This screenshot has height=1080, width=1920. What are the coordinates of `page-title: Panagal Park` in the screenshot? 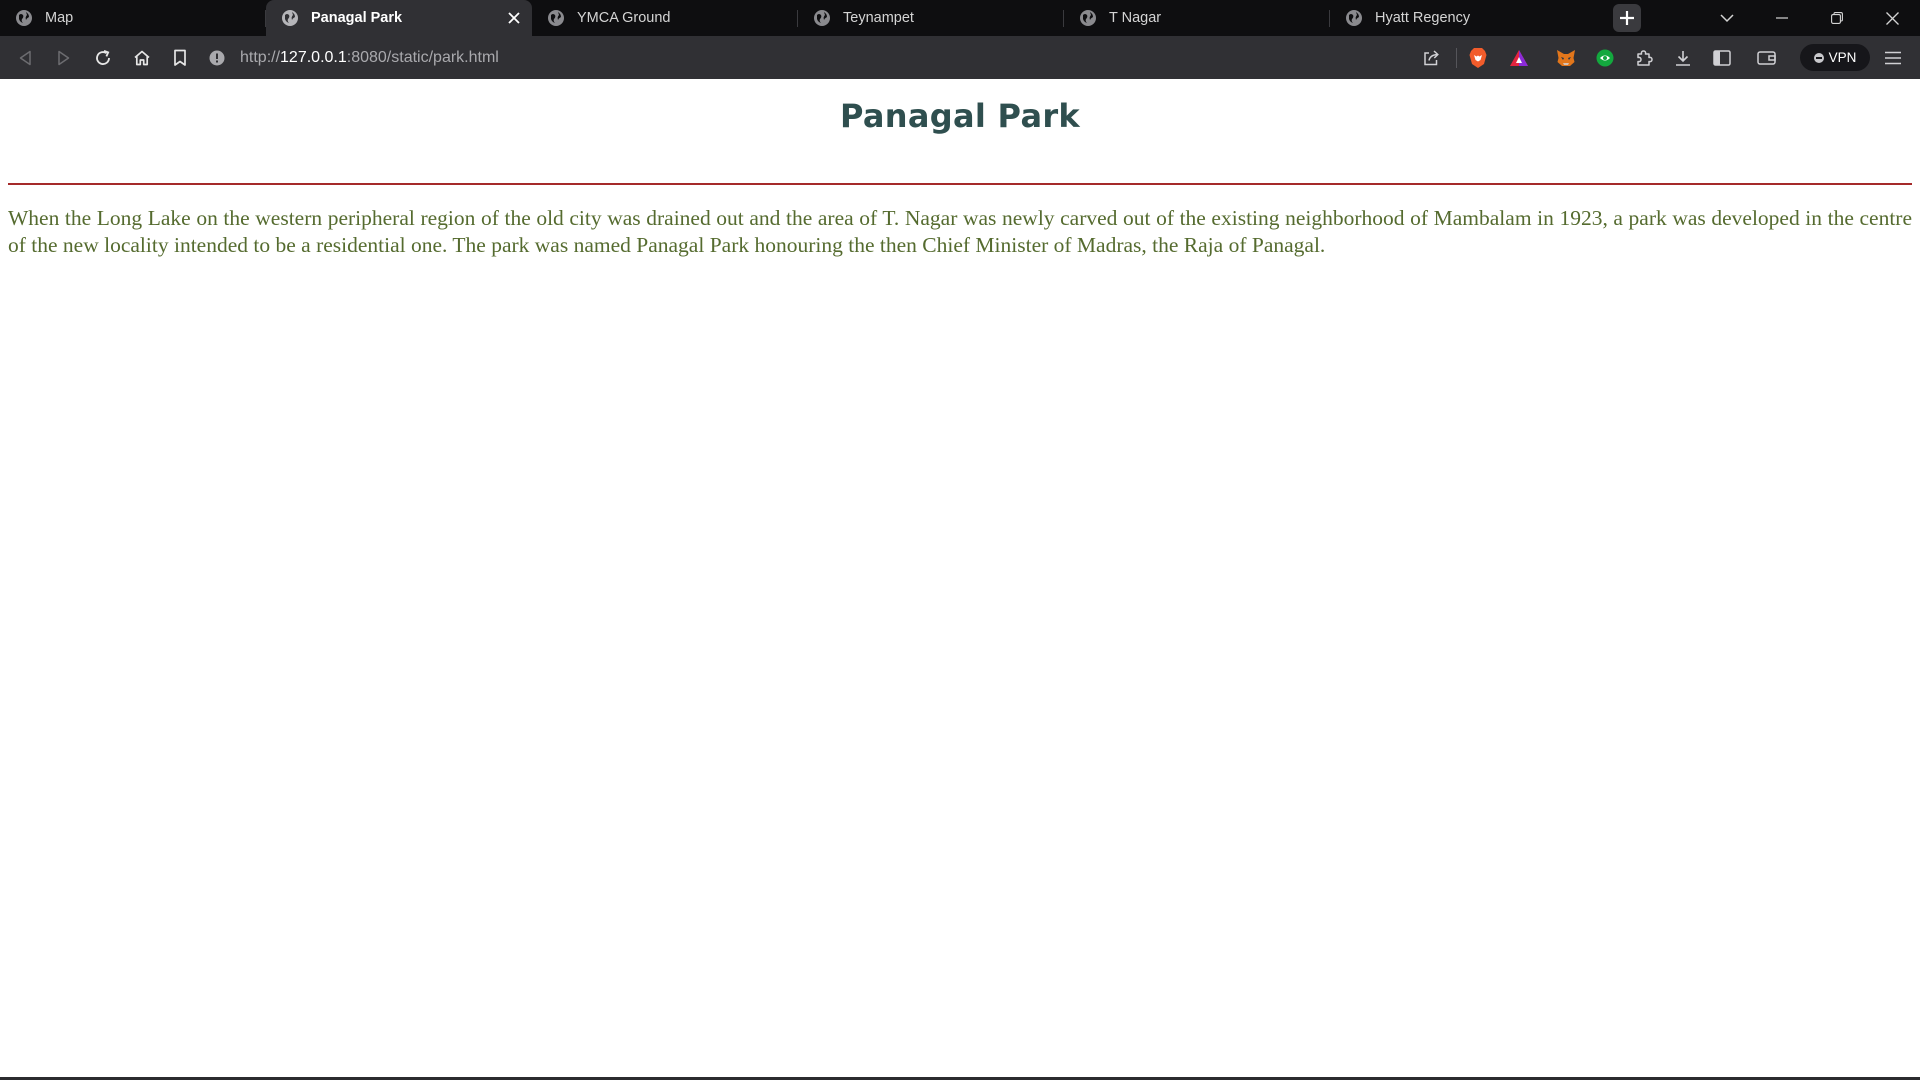 It's located at (960, 116).